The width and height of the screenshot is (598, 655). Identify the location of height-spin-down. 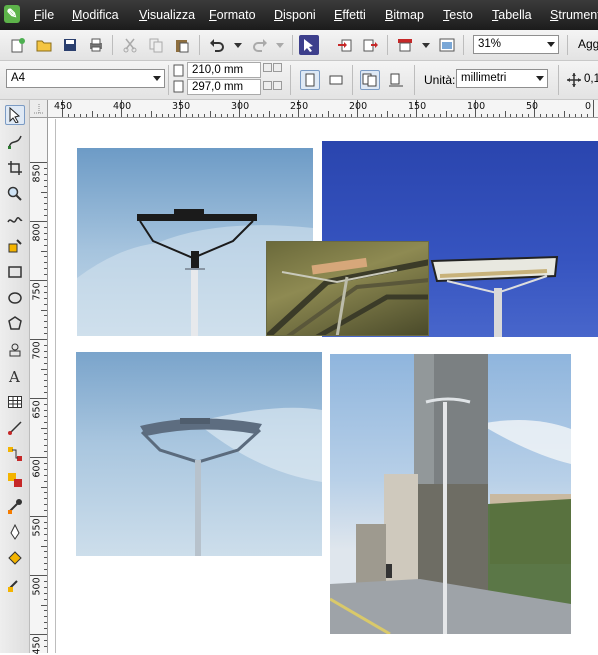
(267, 85).